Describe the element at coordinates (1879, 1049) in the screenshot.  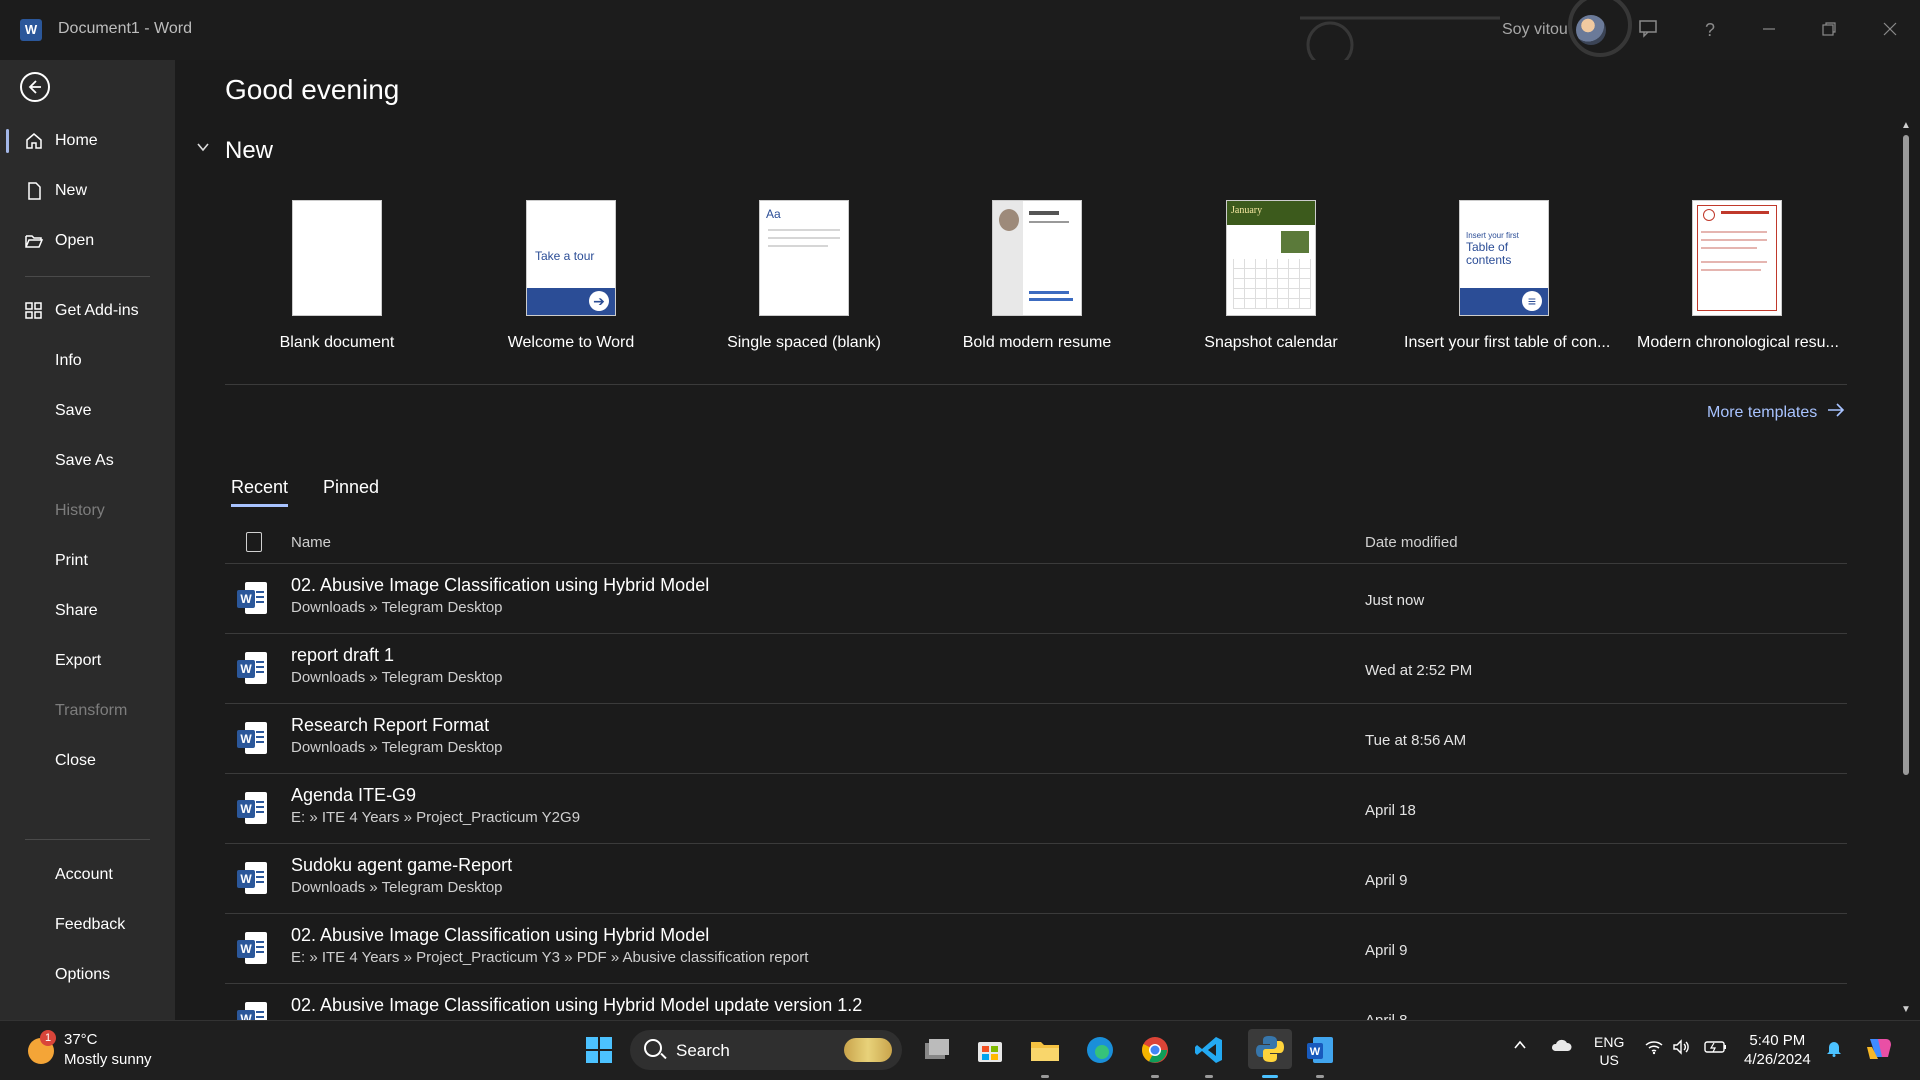
I see `copilot-icon` at that location.